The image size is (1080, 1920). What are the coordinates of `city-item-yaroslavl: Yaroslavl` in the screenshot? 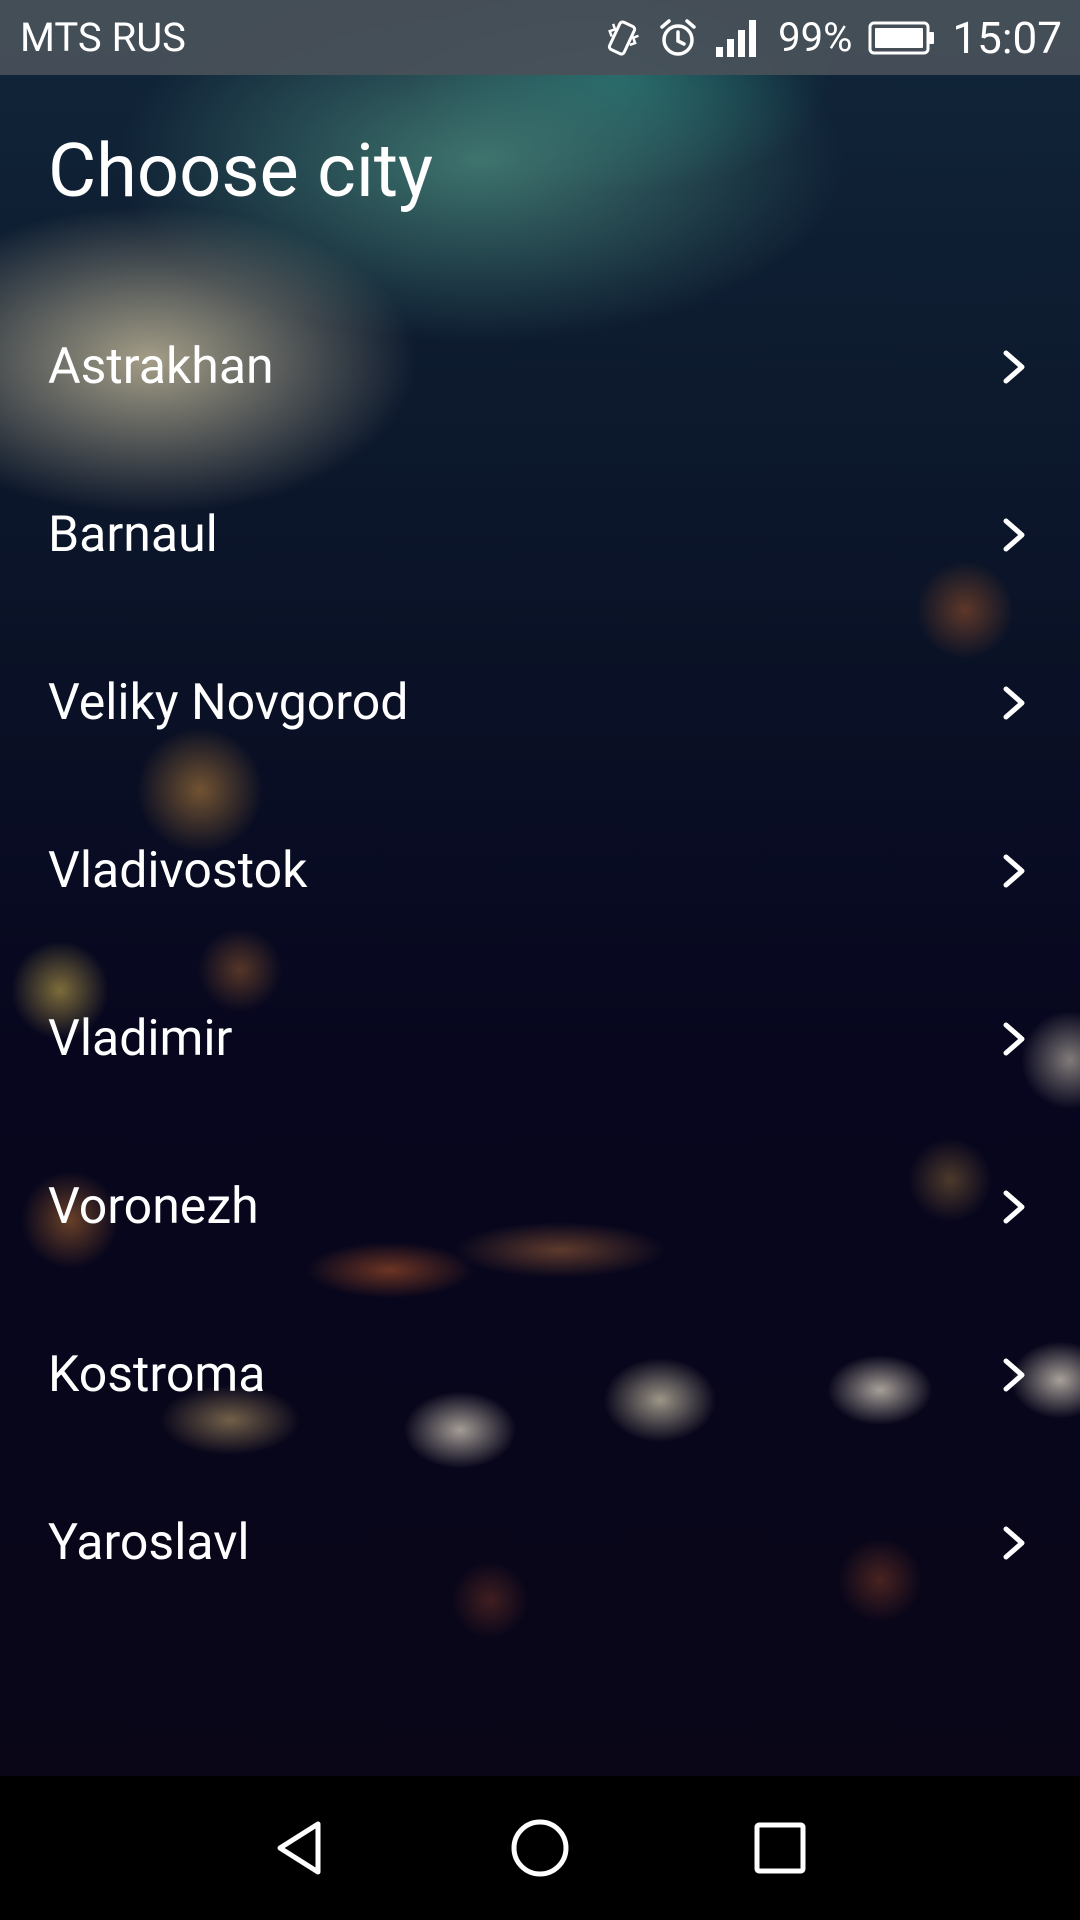 It's located at (540, 1543).